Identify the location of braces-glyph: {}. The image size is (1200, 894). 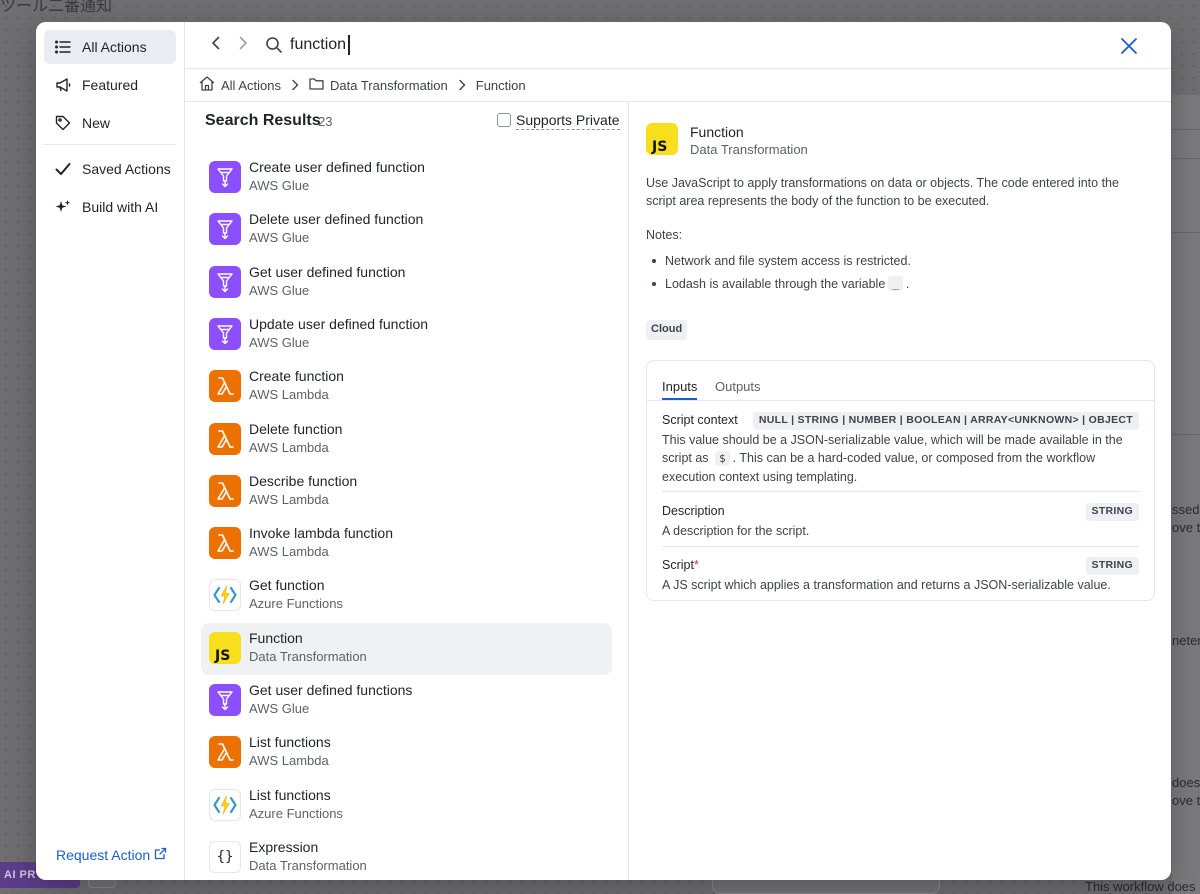
(225, 856).